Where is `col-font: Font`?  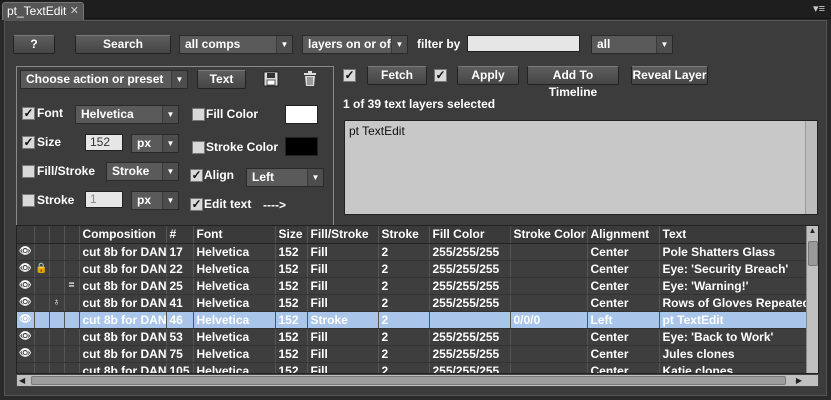 col-font: Font is located at coordinates (234, 235).